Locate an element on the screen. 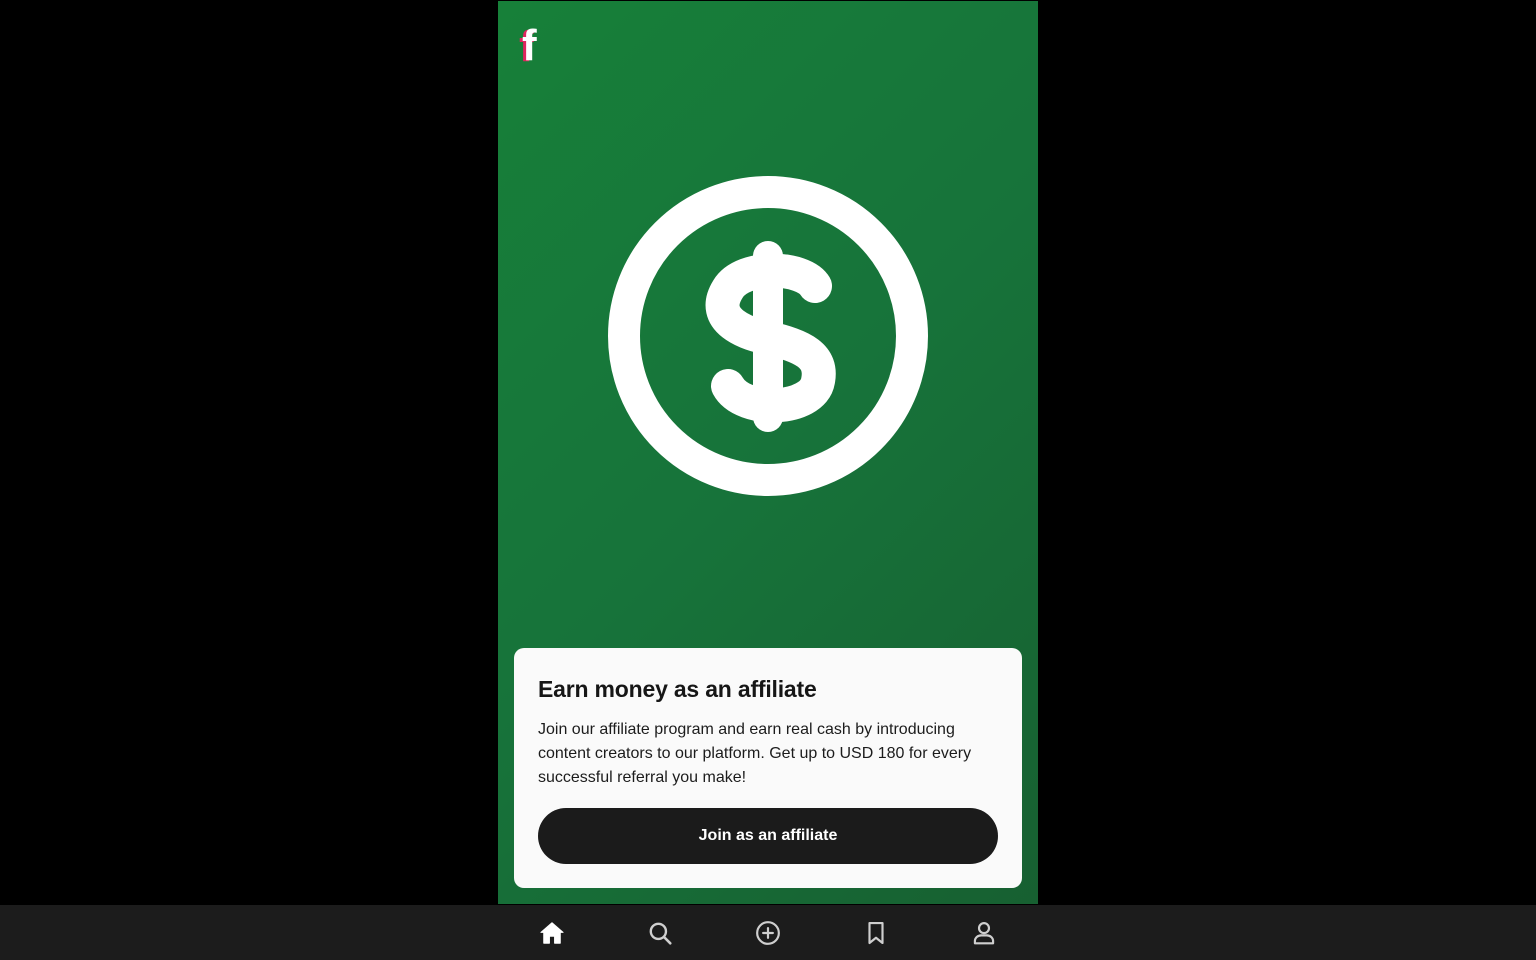 The width and height of the screenshot is (1536, 960). brand-logo-icon: f f is located at coordinates (531, 44).